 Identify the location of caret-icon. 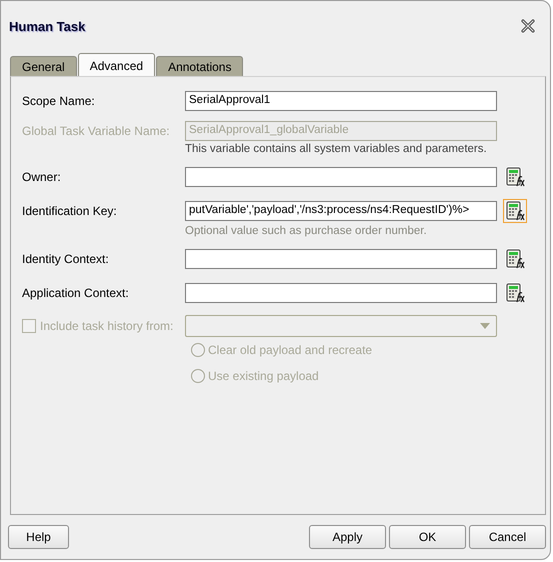
(485, 326).